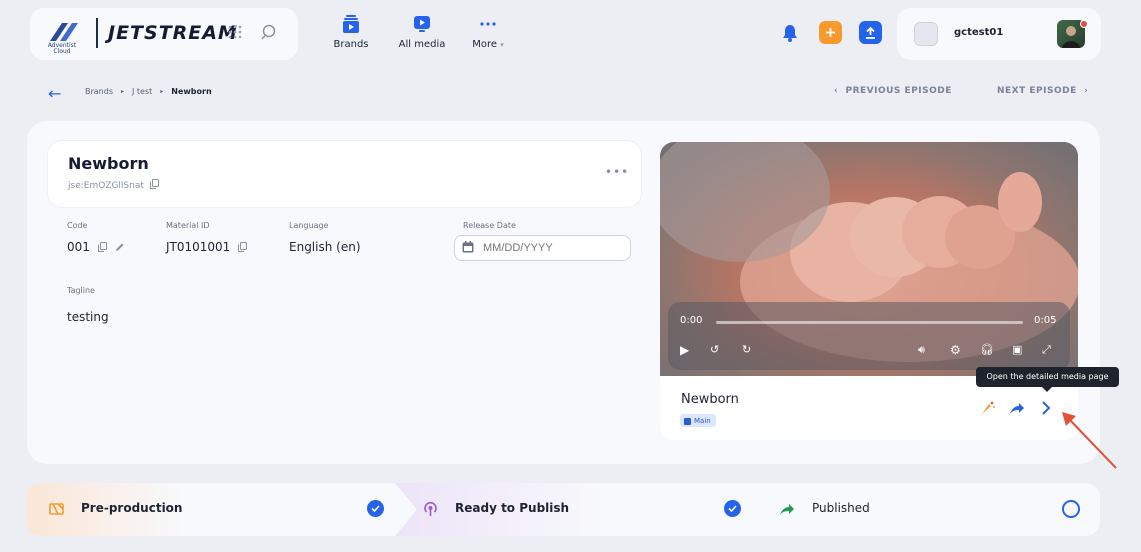  Describe the element at coordinates (684, 350) in the screenshot. I see `play-icon: ▶` at that location.